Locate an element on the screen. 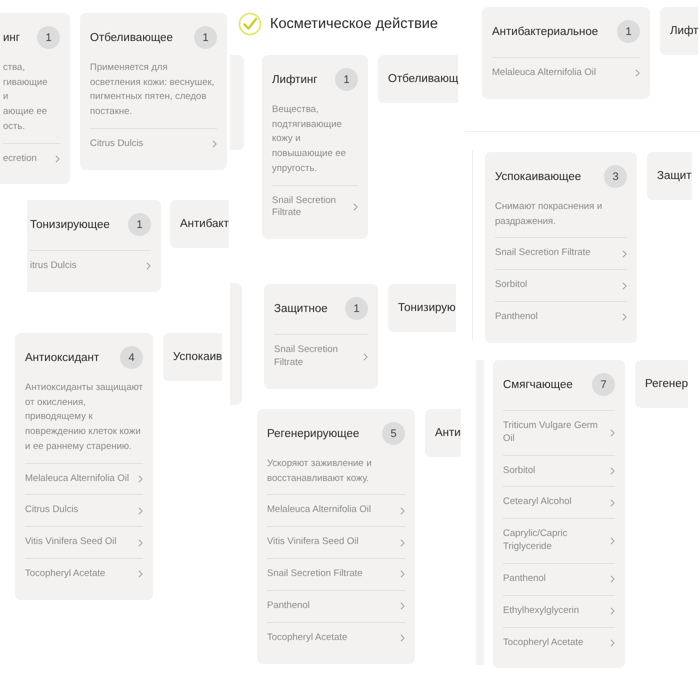 The height and width of the screenshot is (700, 700). card-description: ства, гивающие и ающие ее ость. is located at coordinates (26, 97).